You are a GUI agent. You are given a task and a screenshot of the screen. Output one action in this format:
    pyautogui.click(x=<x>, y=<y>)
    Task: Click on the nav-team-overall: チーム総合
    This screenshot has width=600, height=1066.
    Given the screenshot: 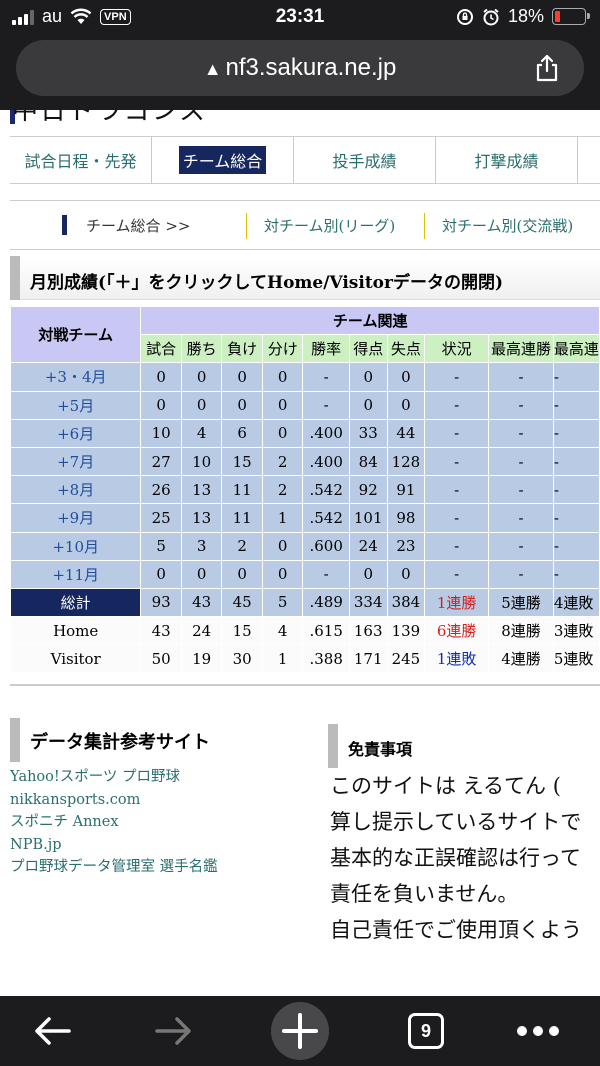 What is the action you would take?
    pyautogui.click(x=223, y=160)
    